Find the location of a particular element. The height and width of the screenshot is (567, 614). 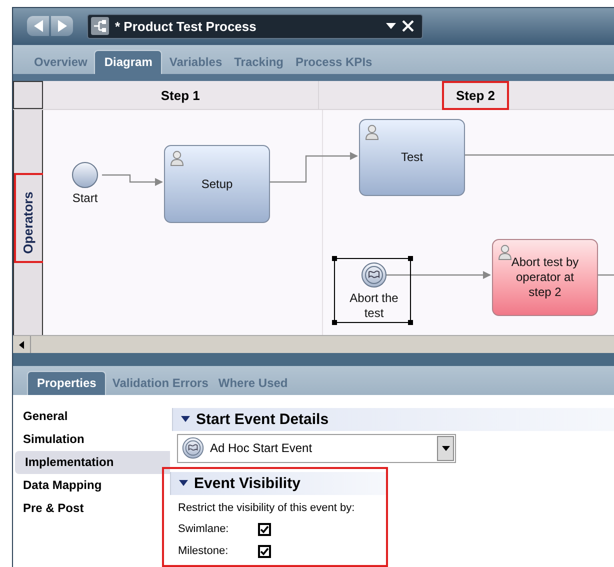

task-node: Setup is located at coordinates (217, 184).